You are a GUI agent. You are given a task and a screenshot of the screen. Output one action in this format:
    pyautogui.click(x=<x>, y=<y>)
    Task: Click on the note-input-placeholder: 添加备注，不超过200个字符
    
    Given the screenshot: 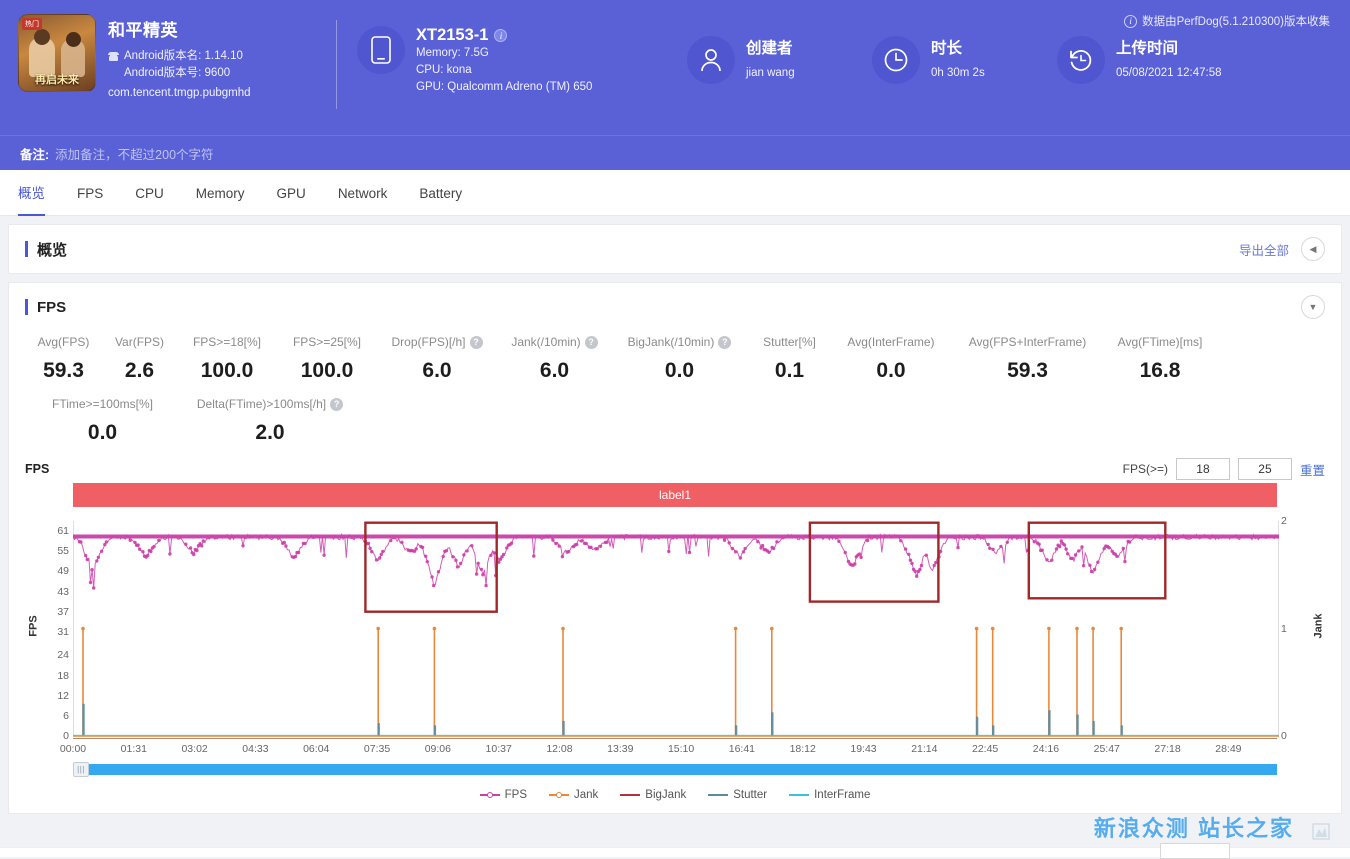 What is the action you would take?
    pyautogui.click(x=134, y=153)
    